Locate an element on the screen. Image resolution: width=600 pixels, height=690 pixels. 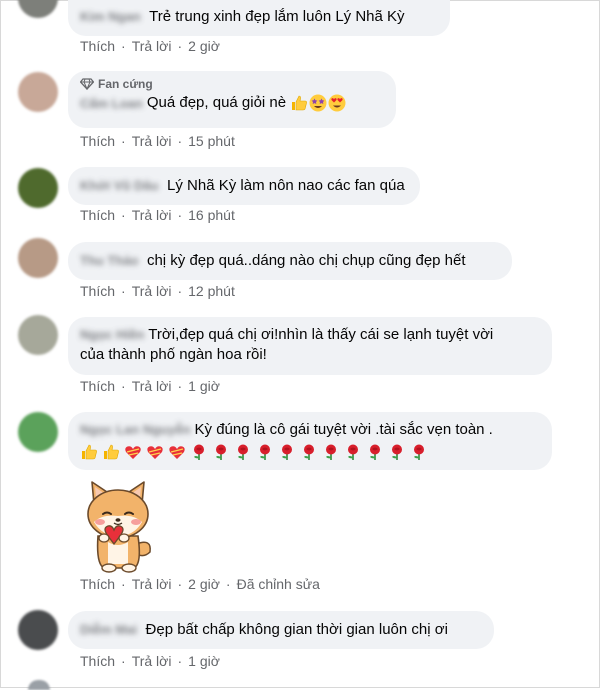
comment-time: 15 phút is located at coordinates (211, 141).